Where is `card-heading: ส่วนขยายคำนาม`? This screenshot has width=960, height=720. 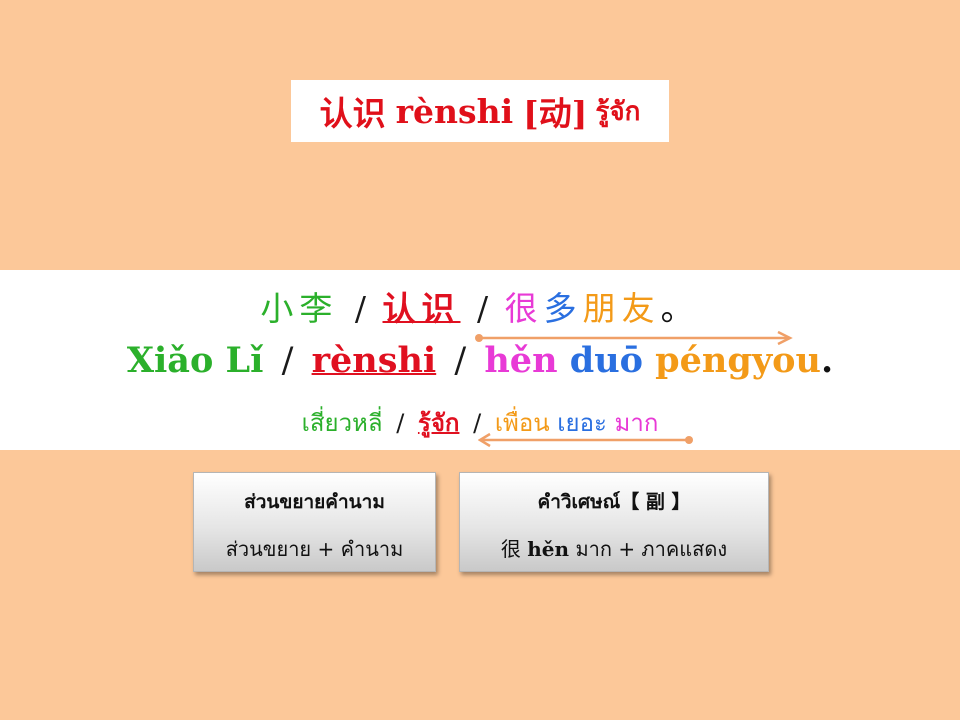
card-heading: ส่วนขยายคำนาม is located at coordinates (314, 502).